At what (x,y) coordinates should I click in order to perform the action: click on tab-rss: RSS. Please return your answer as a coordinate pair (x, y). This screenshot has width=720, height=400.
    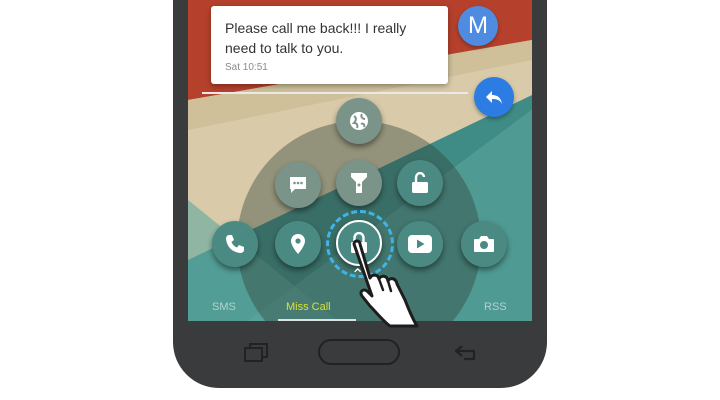
    Looking at the image, I should click on (495, 307).